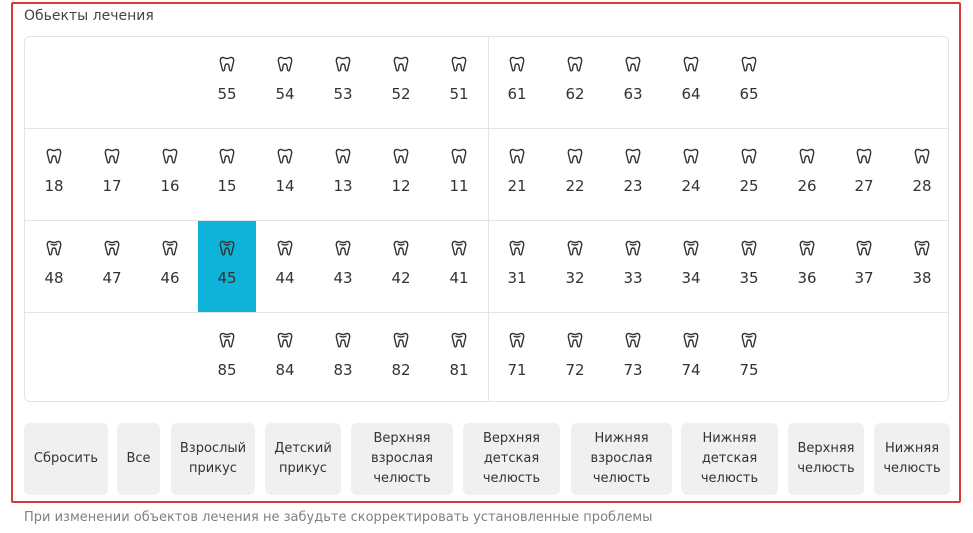 The width and height of the screenshot is (973, 533). Describe the element at coordinates (54, 186) in the screenshot. I see `tooth-number: 18` at that location.